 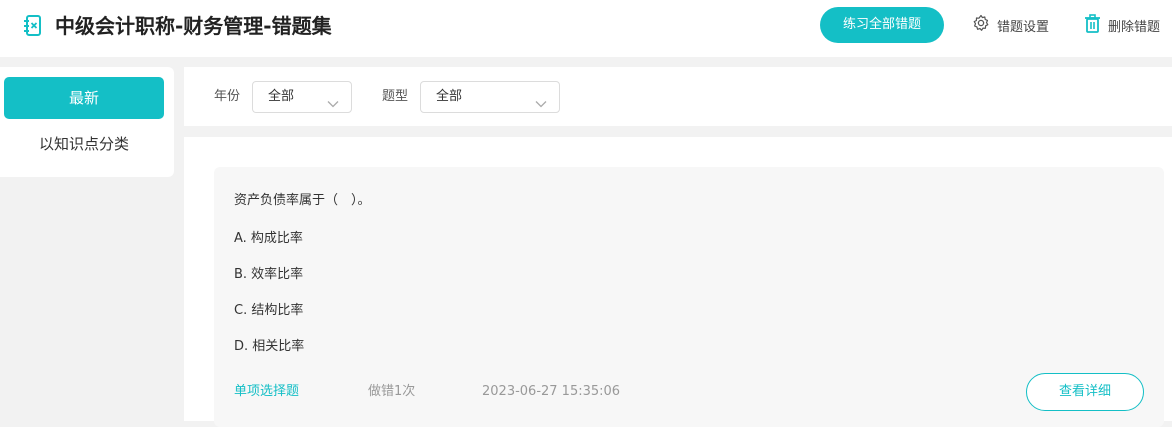 What do you see at coordinates (193, 26) in the screenshot?
I see `page-title: 中级会计职称-财务管理-错题集` at bounding box center [193, 26].